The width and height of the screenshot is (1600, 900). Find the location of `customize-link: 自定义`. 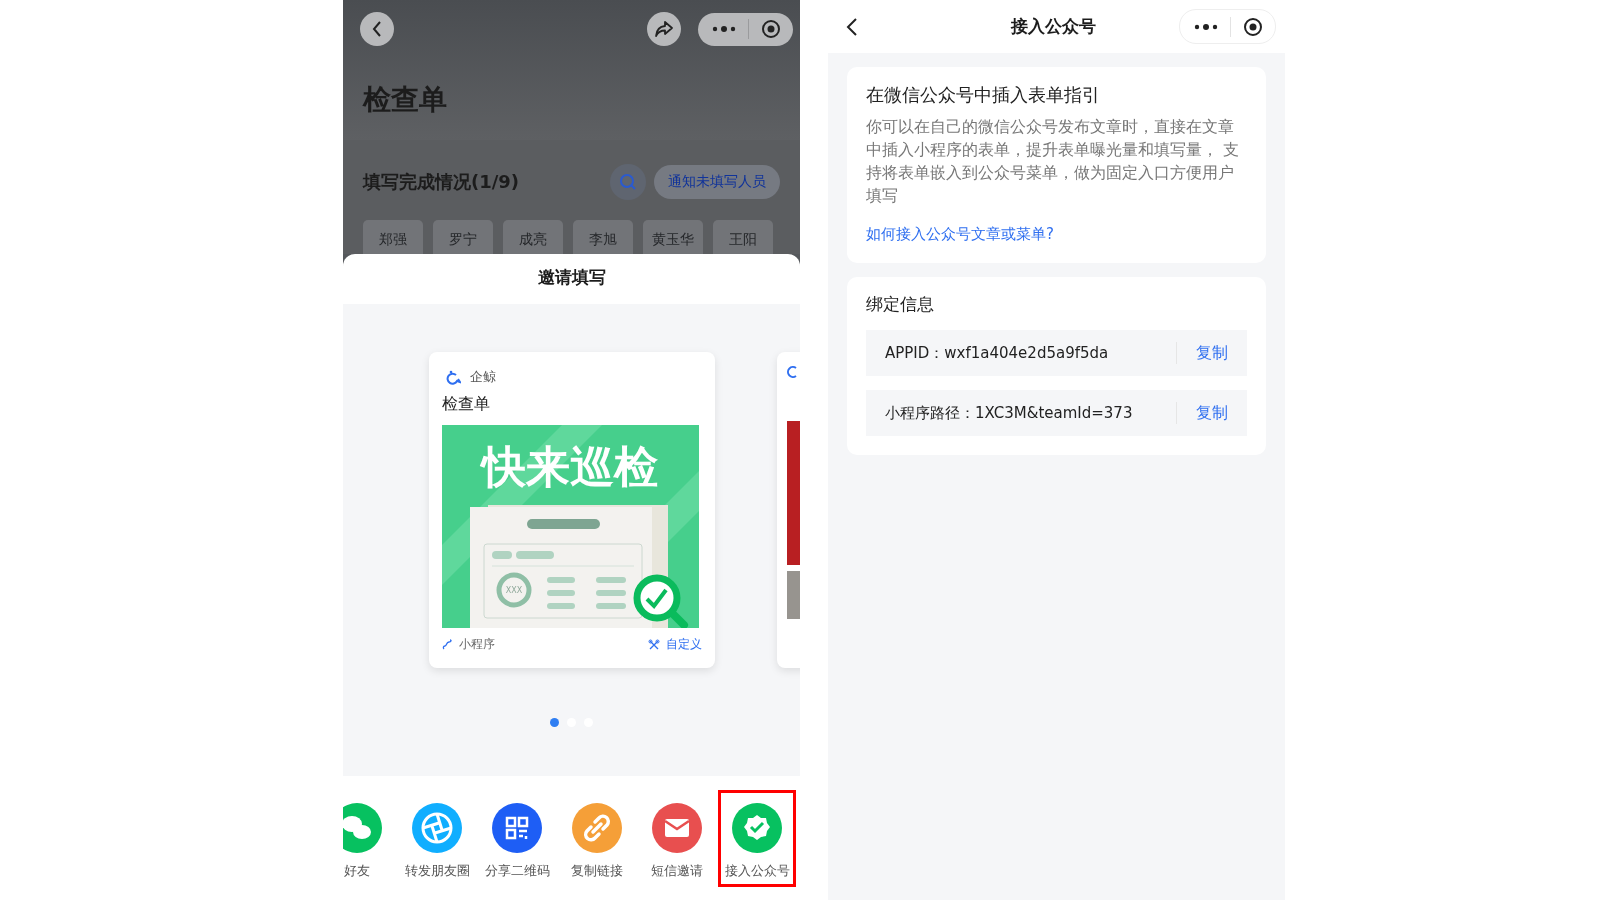

customize-link: 自定义 is located at coordinates (684, 644).